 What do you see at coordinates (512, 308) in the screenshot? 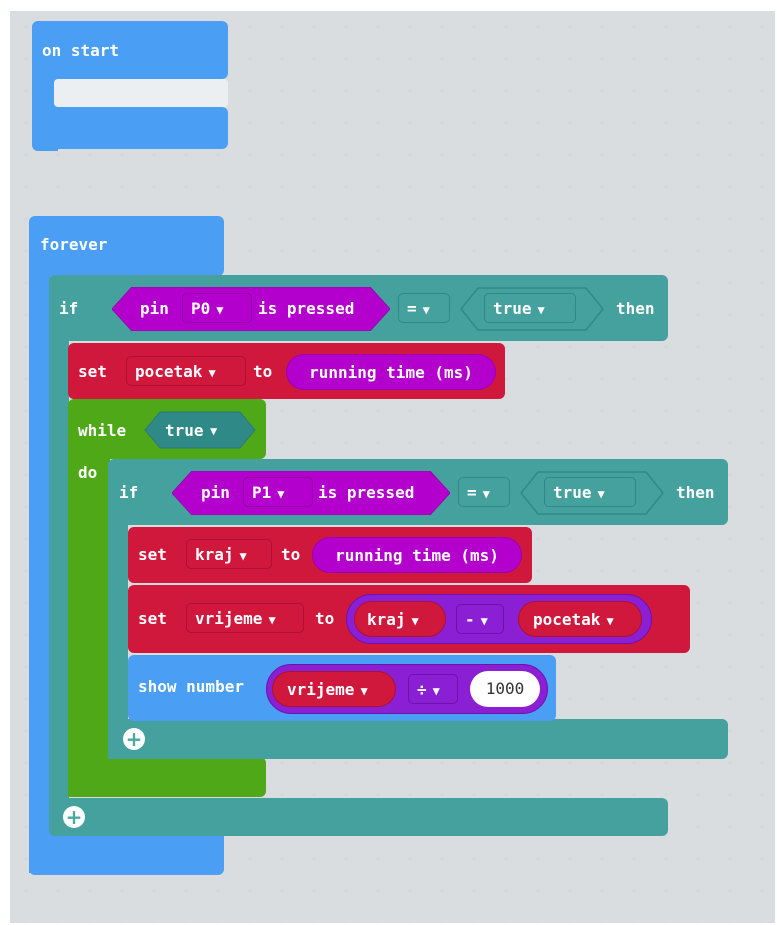
I see `outer-bool-value: true` at bounding box center [512, 308].